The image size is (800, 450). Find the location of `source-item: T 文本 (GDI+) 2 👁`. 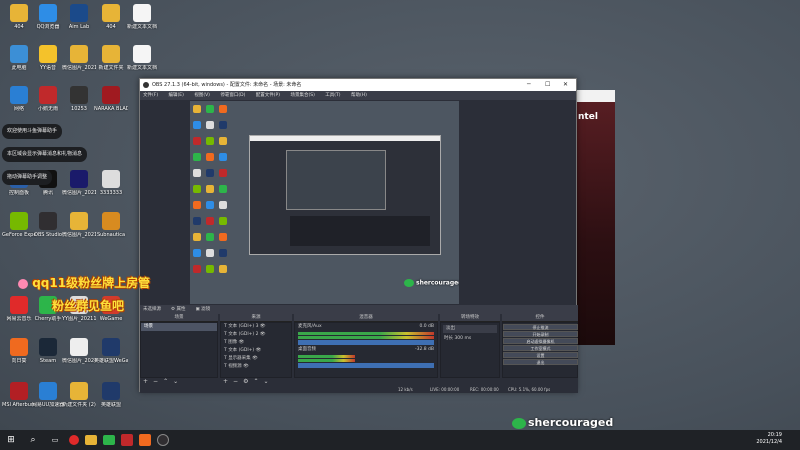

source-item: T 文本 (GDI+) 2 👁 is located at coordinates (256, 335).